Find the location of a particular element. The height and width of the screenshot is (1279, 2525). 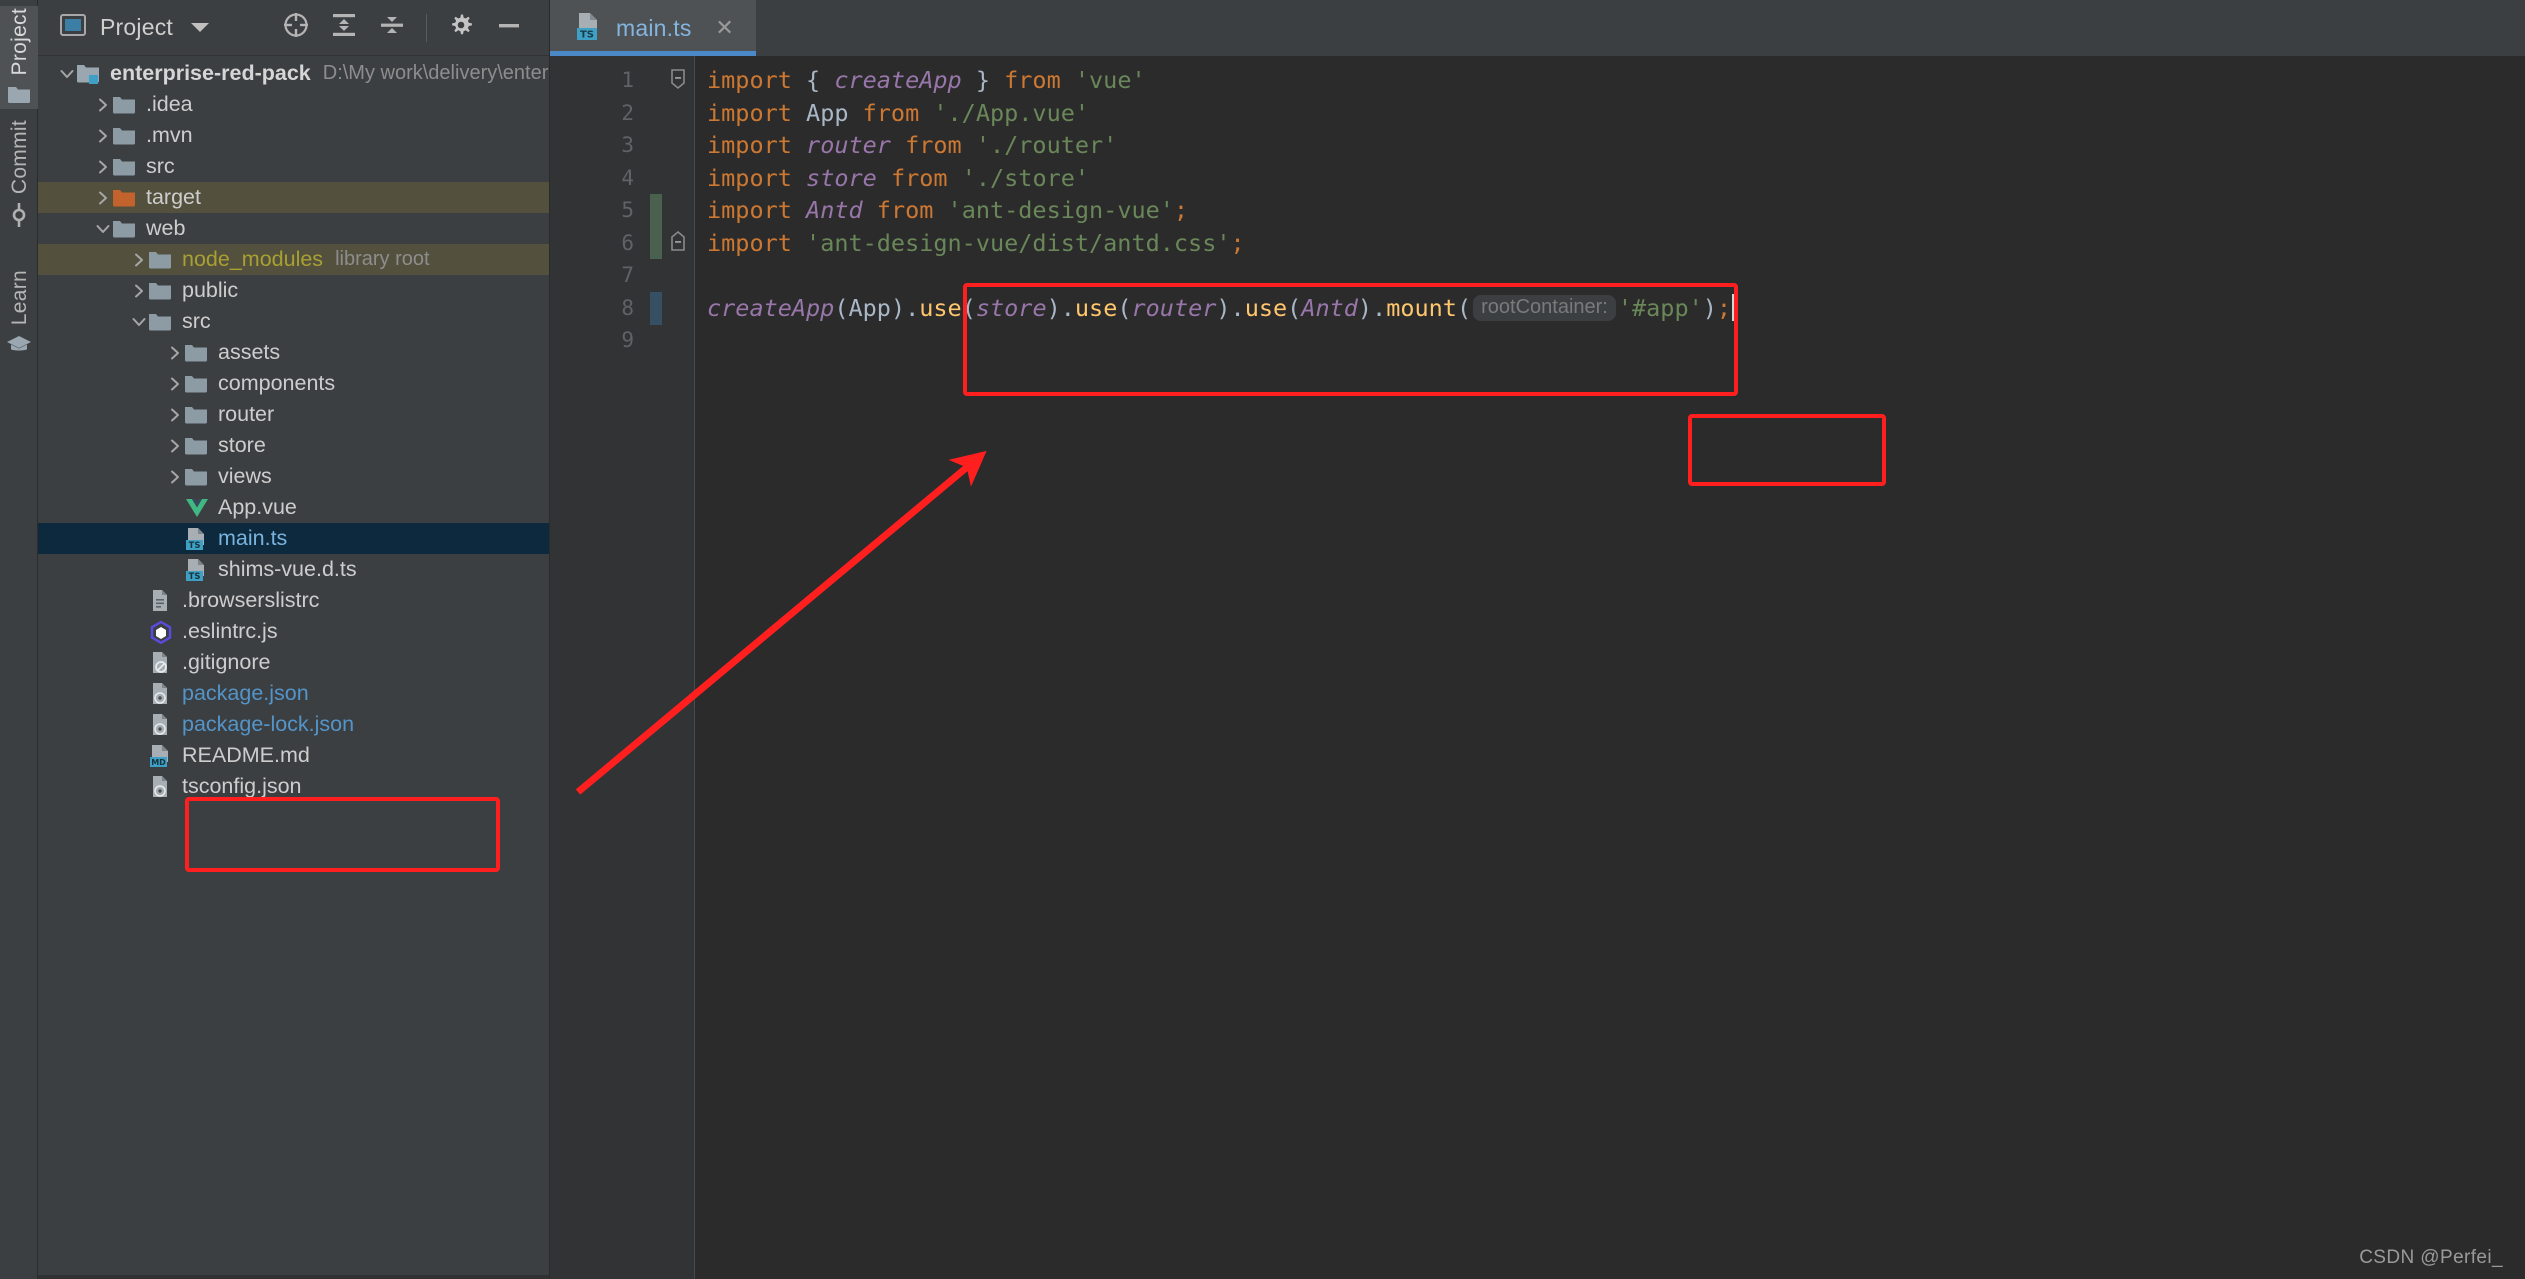

code-token: ). is located at coordinates (1060, 307).